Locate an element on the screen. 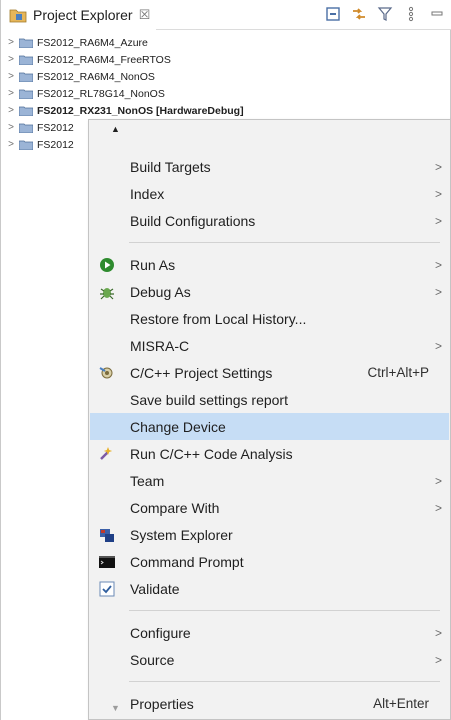 The width and height of the screenshot is (451, 720). system-explorer-icon is located at coordinates (107, 535).